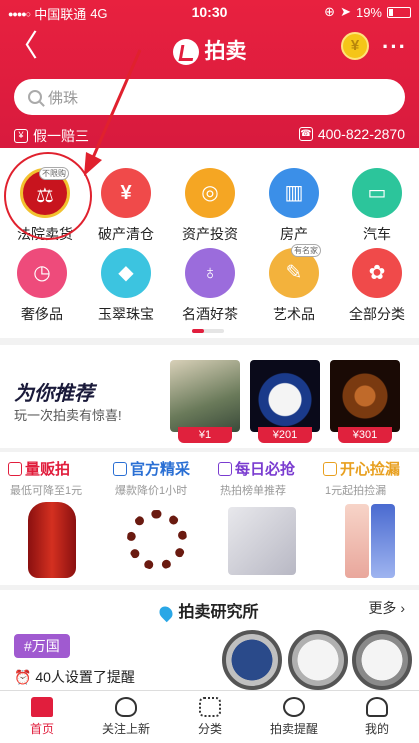 Image resolution: width=419 pixels, height=743 pixels. I want to click on tab-bar: 首页 关注上新 分类 拍卖提醒 我的, so click(209, 716).